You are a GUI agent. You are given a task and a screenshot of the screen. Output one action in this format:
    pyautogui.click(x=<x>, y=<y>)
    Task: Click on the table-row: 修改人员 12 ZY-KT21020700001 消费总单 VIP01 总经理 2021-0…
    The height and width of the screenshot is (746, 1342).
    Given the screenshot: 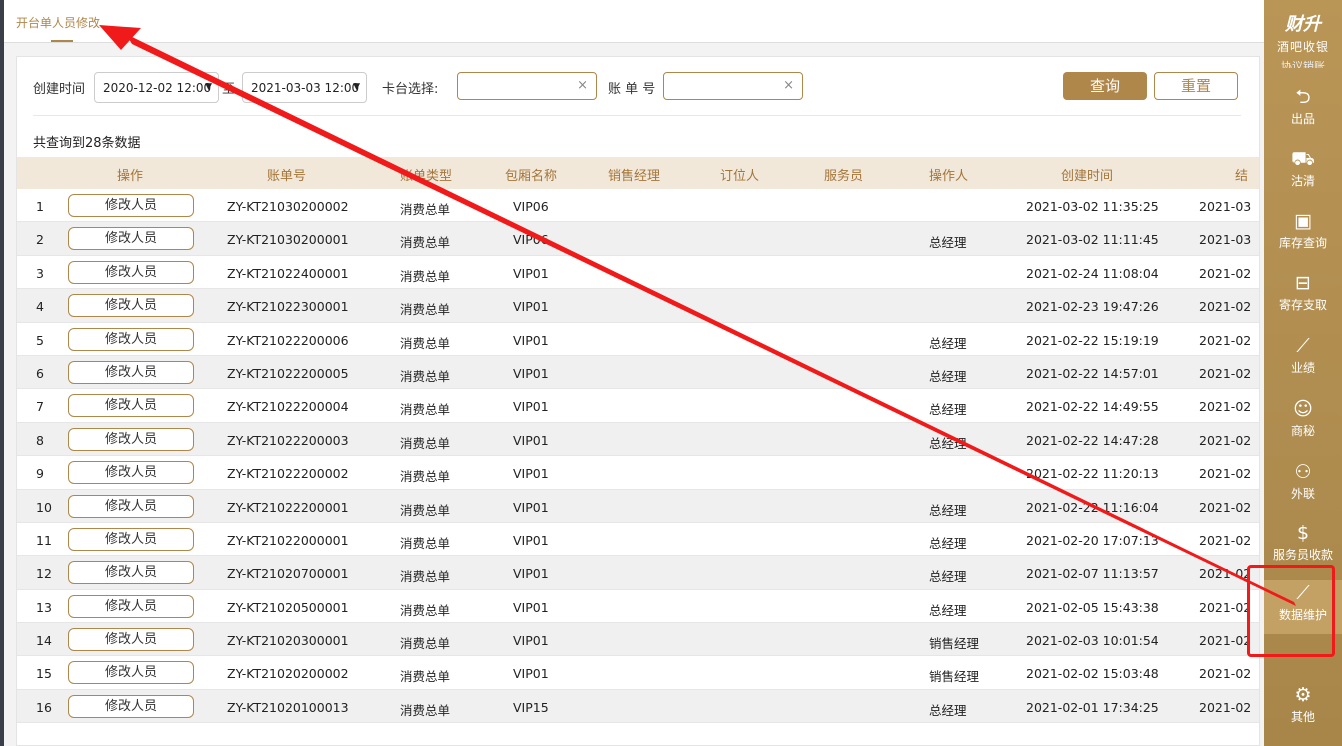 What is the action you would take?
    pyautogui.click(x=638, y=573)
    